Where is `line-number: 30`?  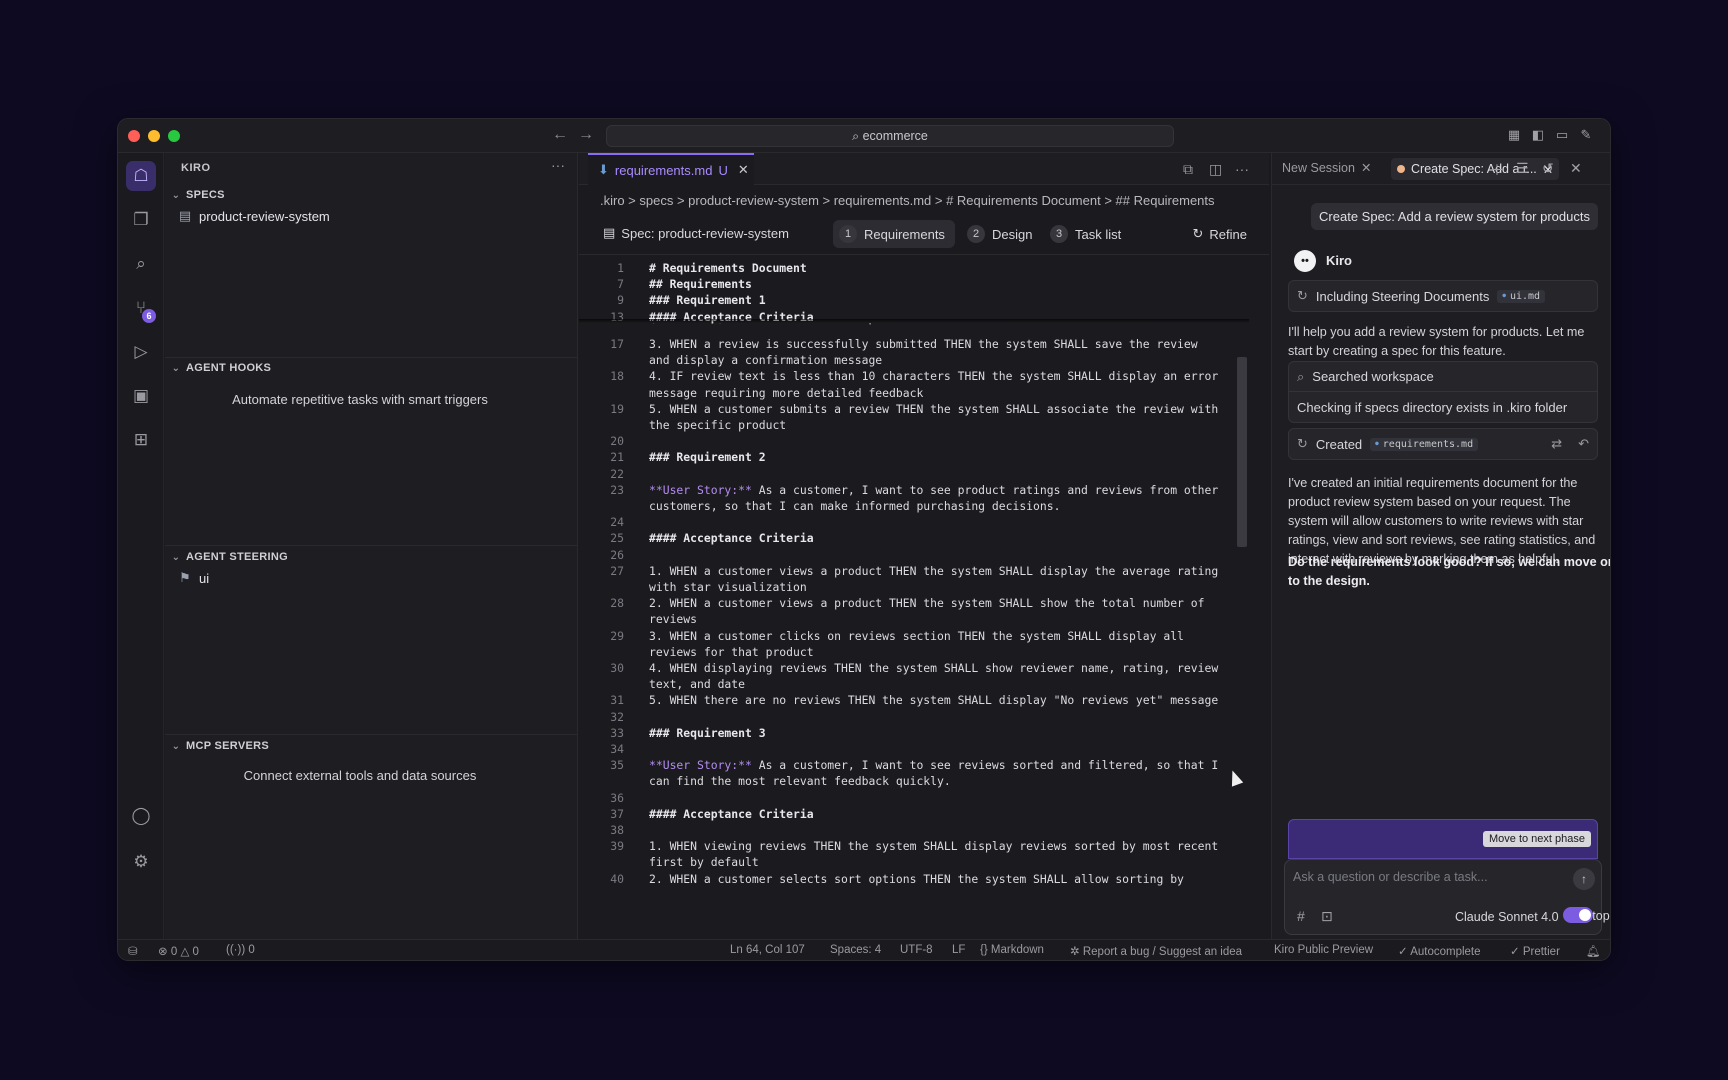
line-number: 30 is located at coordinates (617, 668).